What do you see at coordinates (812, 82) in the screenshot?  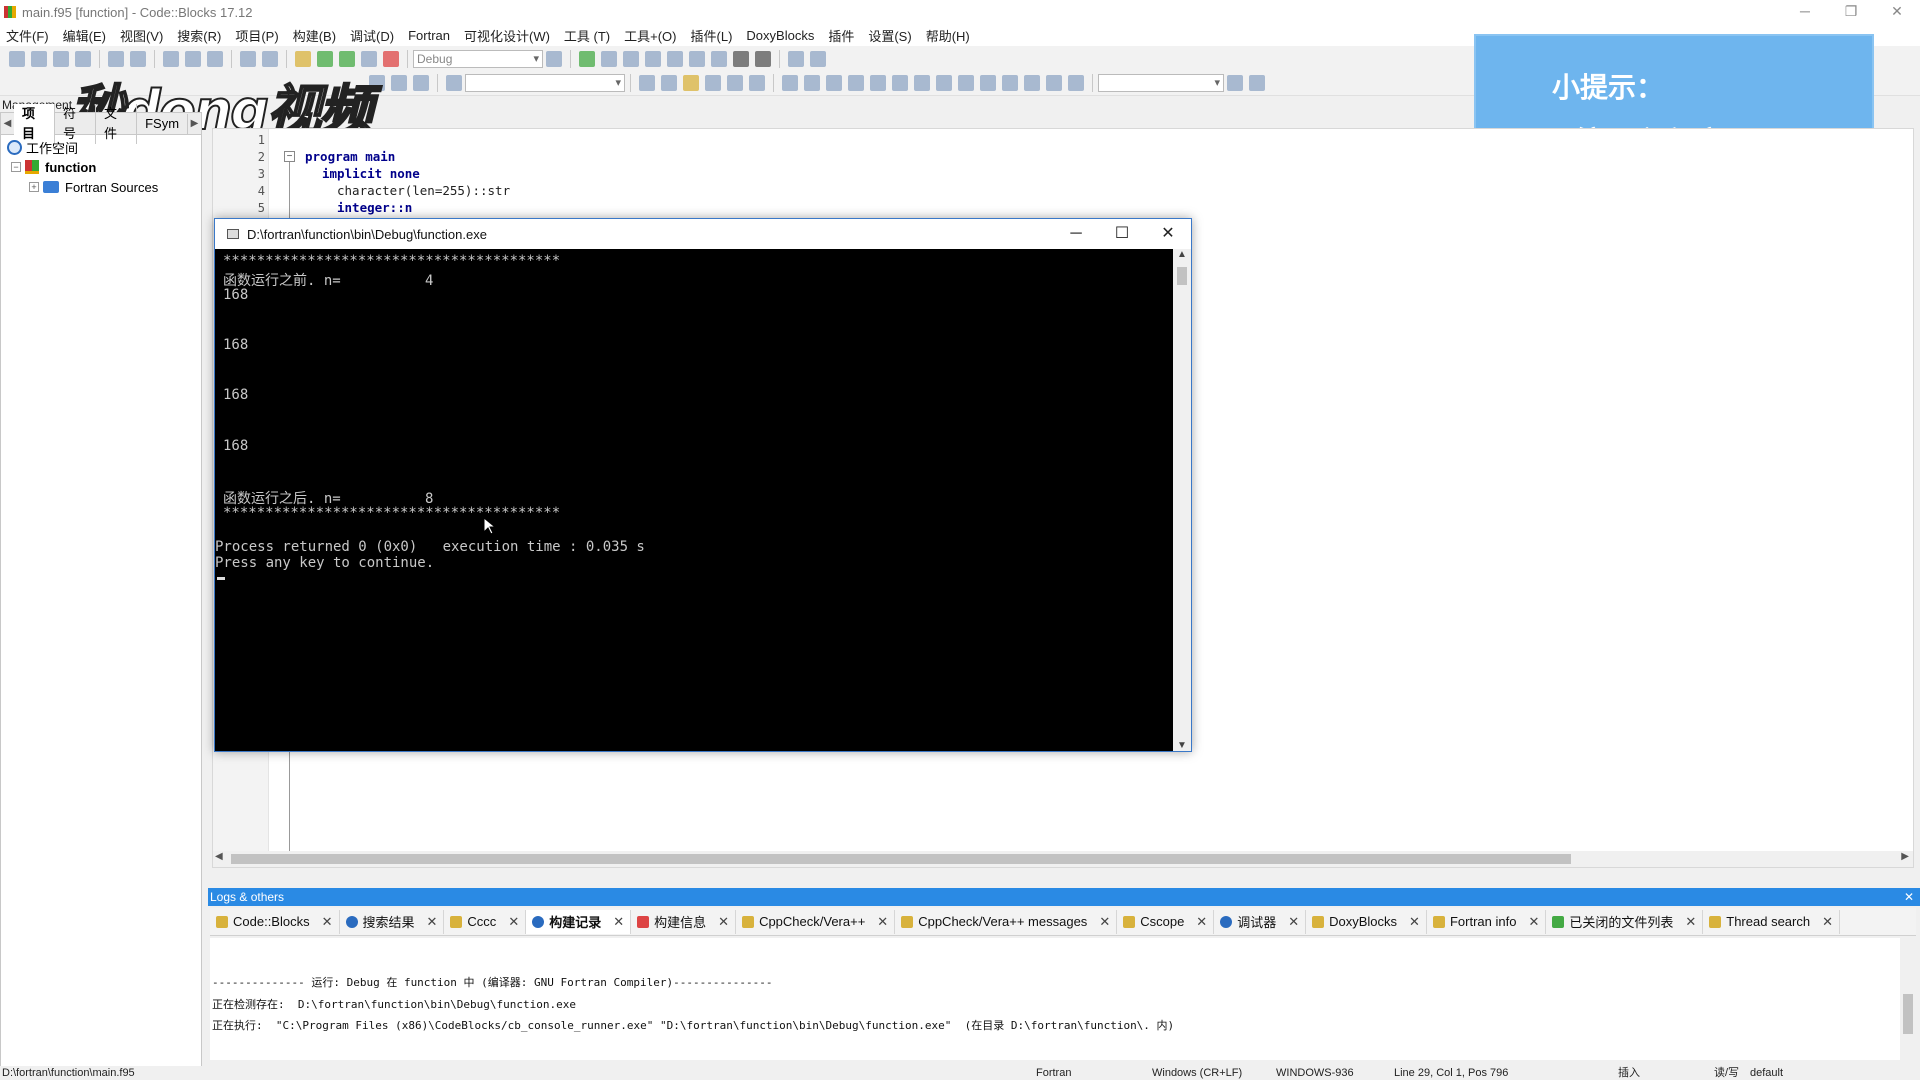 I see `frame-icon` at bounding box center [812, 82].